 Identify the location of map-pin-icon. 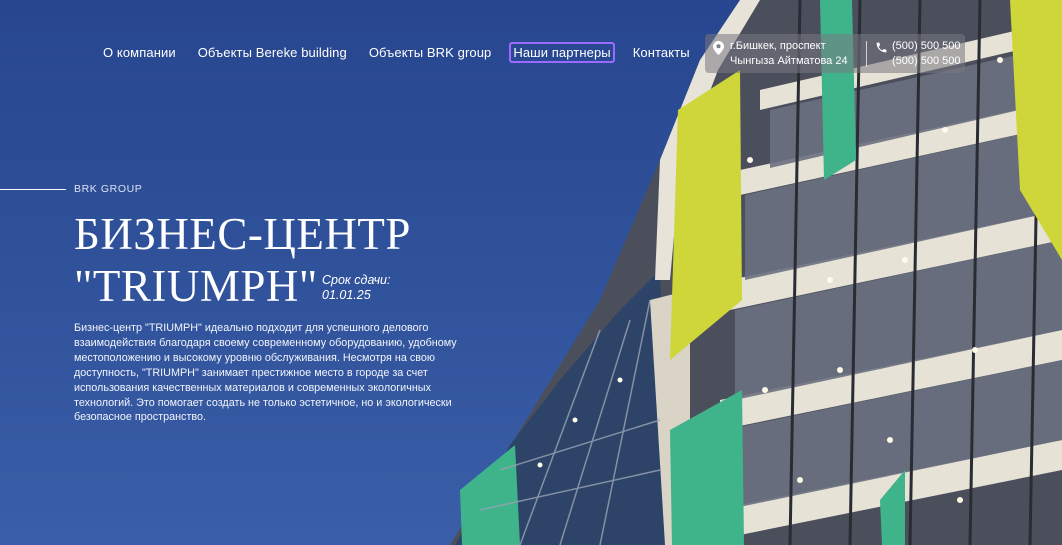
(718, 47).